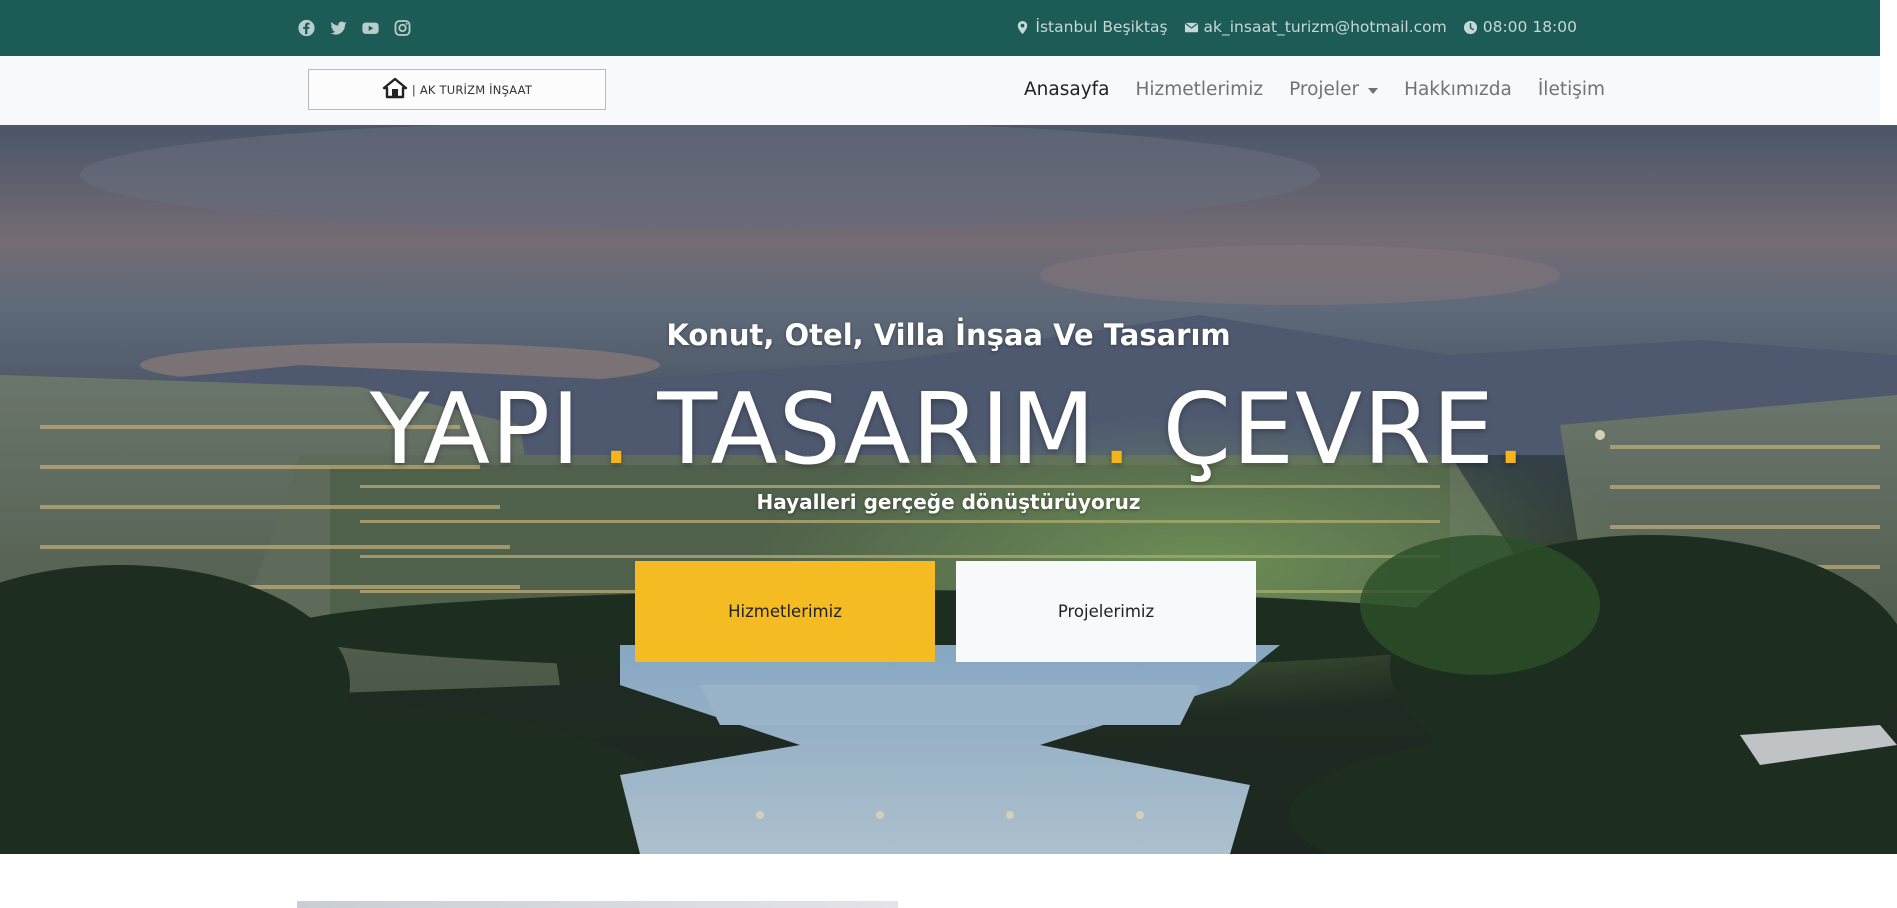 The image size is (1897, 908). Describe the element at coordinates (1529, 27) in the screenshot. I see `hours-text: 08:00 18:00` at that location.